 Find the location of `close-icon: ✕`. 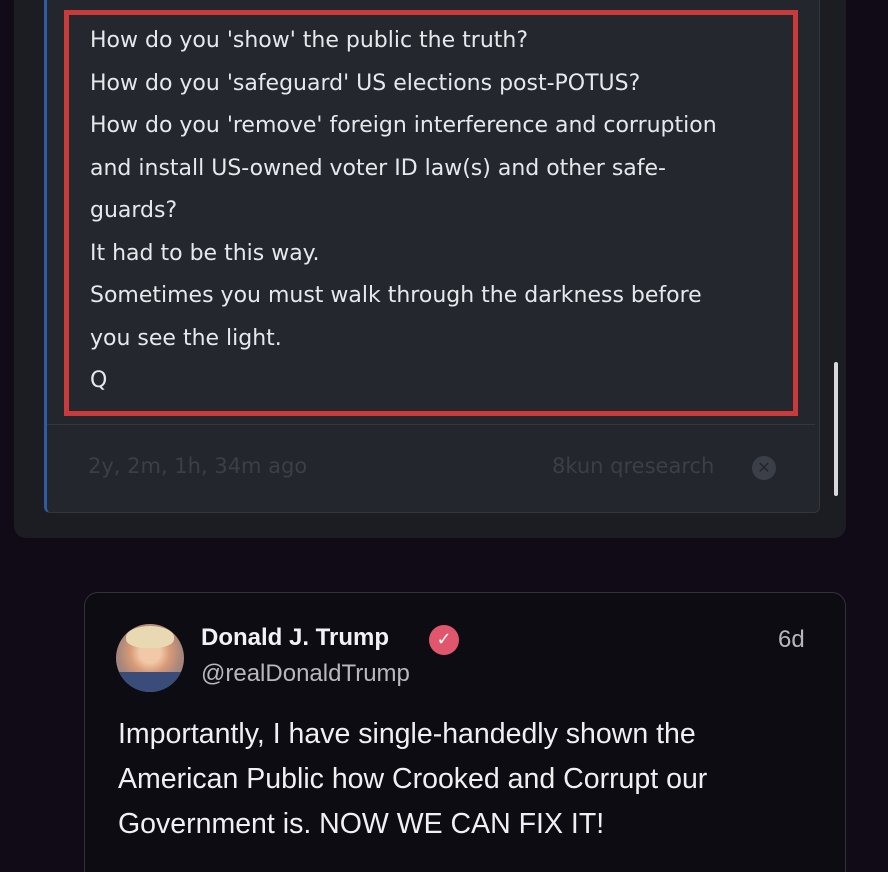

close-icon: ✕ is located at coordinates (764, 468).